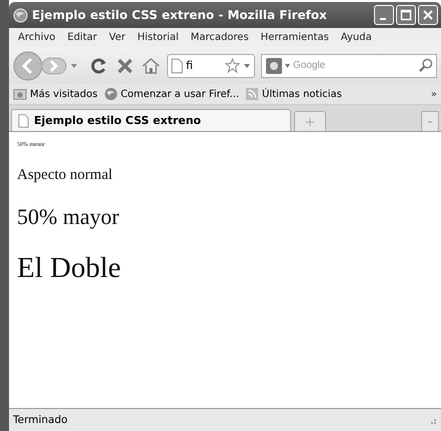 Image resolution: width=441 pixels, height=431 pixels. What do you see at coordinates (55, 94) in the screenshot?
I see `bookmark-item: Más visitados` at bounding box center [55, 94].